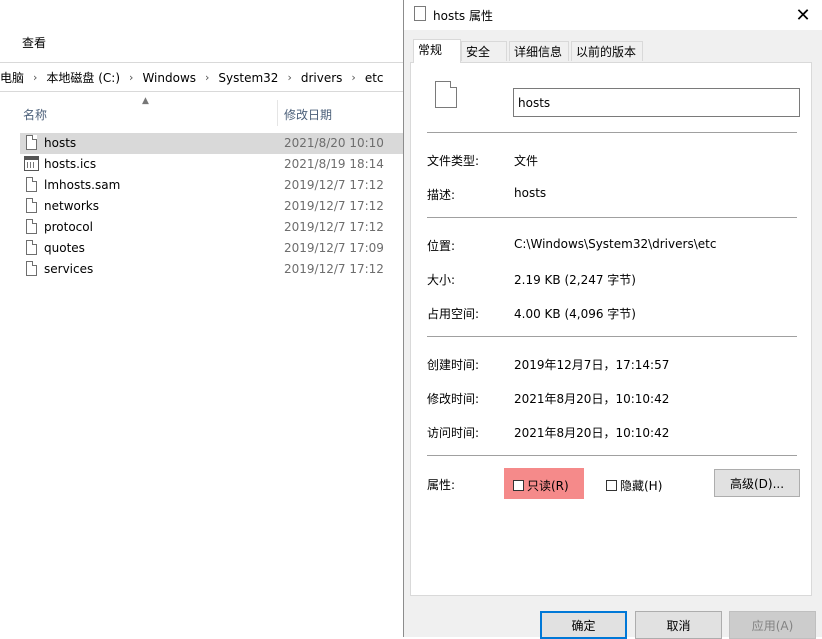 Image resolution: width=822 pixels, height=639 pixels. What do you see at coordinates (441, 485) in the screenshot?
I see `attributes-label: 属性:` at bounding box center [441, 485].